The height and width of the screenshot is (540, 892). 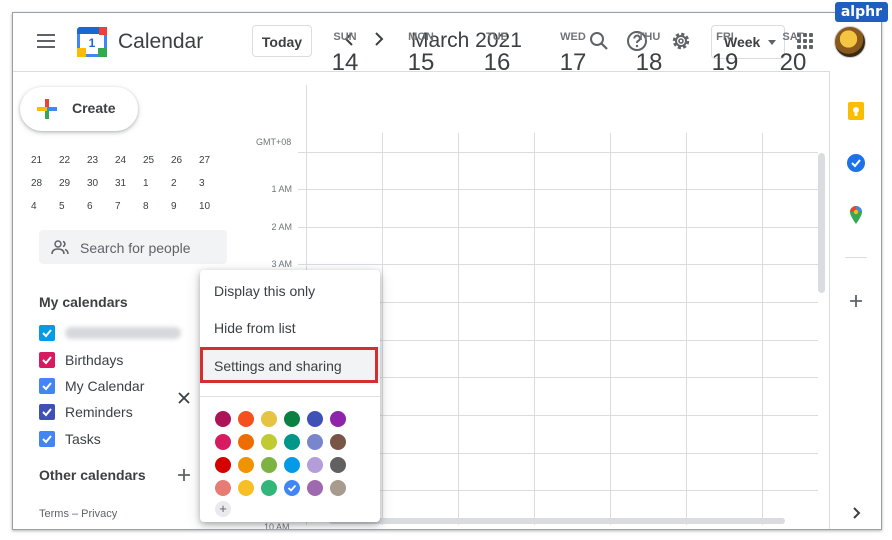 I want to click on day-header-wed: WED 17, so click(x=573, y=54).